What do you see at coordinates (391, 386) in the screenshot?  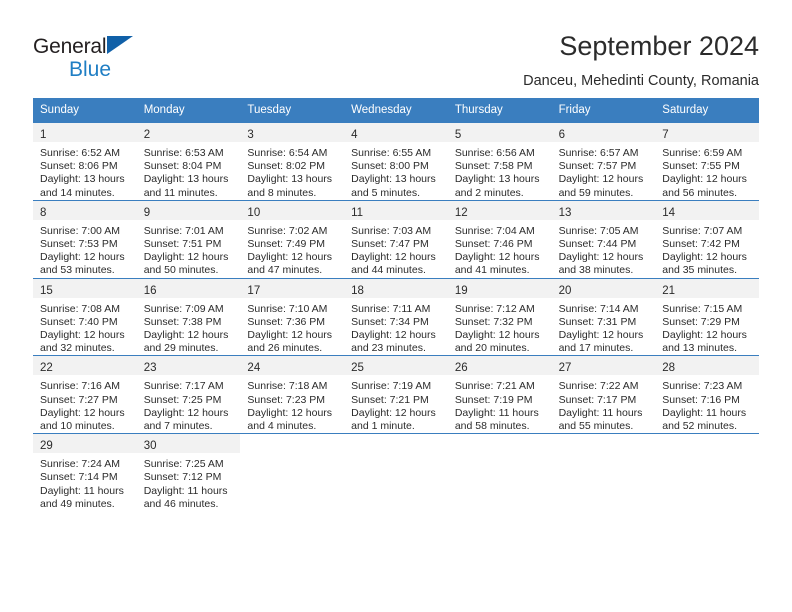 I see `day-detail-line: Sunrise: 7:19 AM` at bounding box center [391, 386].